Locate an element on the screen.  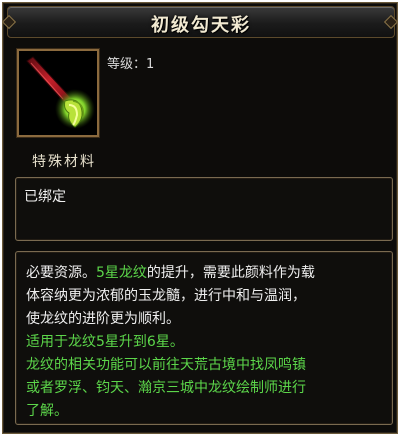
desc-usage-line: 适用于龙纹5星升到6星。 is located at coordinates (105, 342).